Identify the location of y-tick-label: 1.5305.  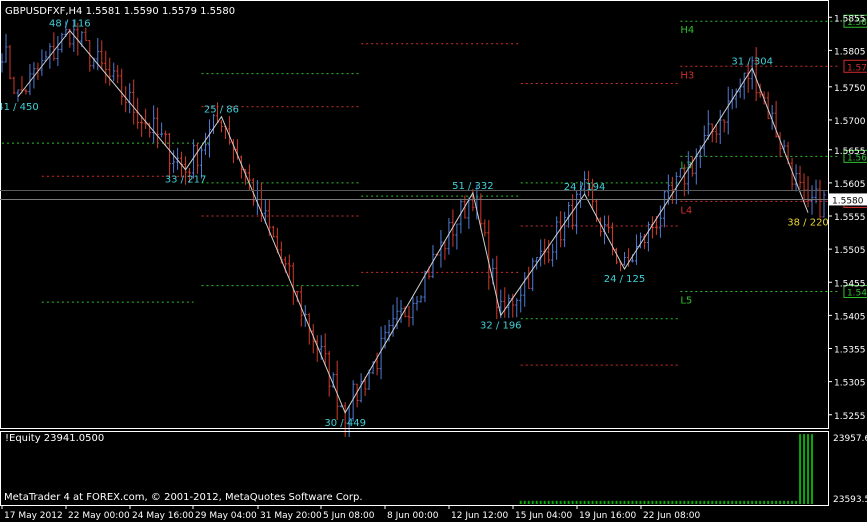
(850, 384).